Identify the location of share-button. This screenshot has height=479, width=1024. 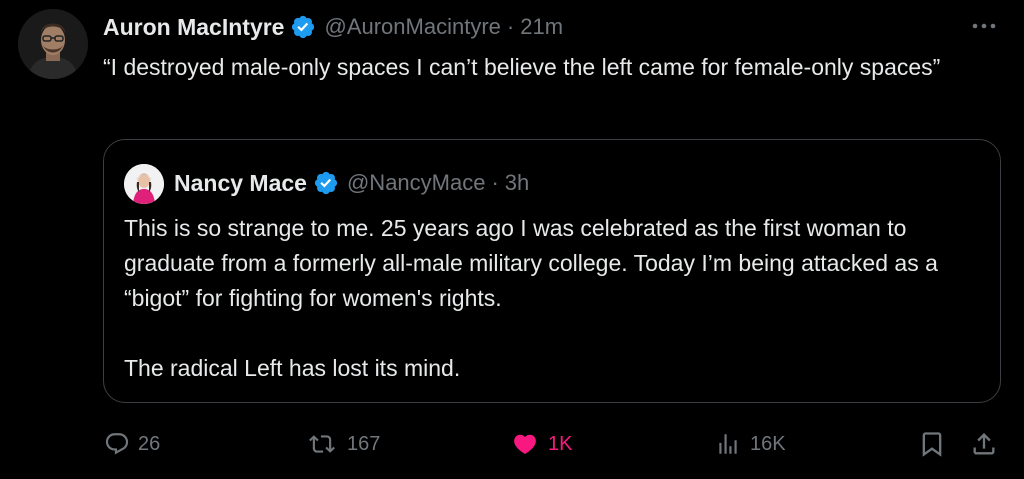
(984, 444).